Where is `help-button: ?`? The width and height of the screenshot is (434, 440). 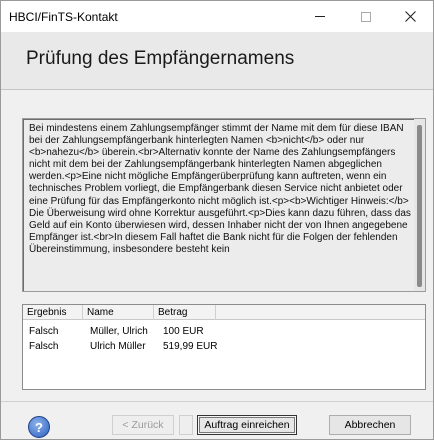 help-button: ? is located at coordinates (39, 427).